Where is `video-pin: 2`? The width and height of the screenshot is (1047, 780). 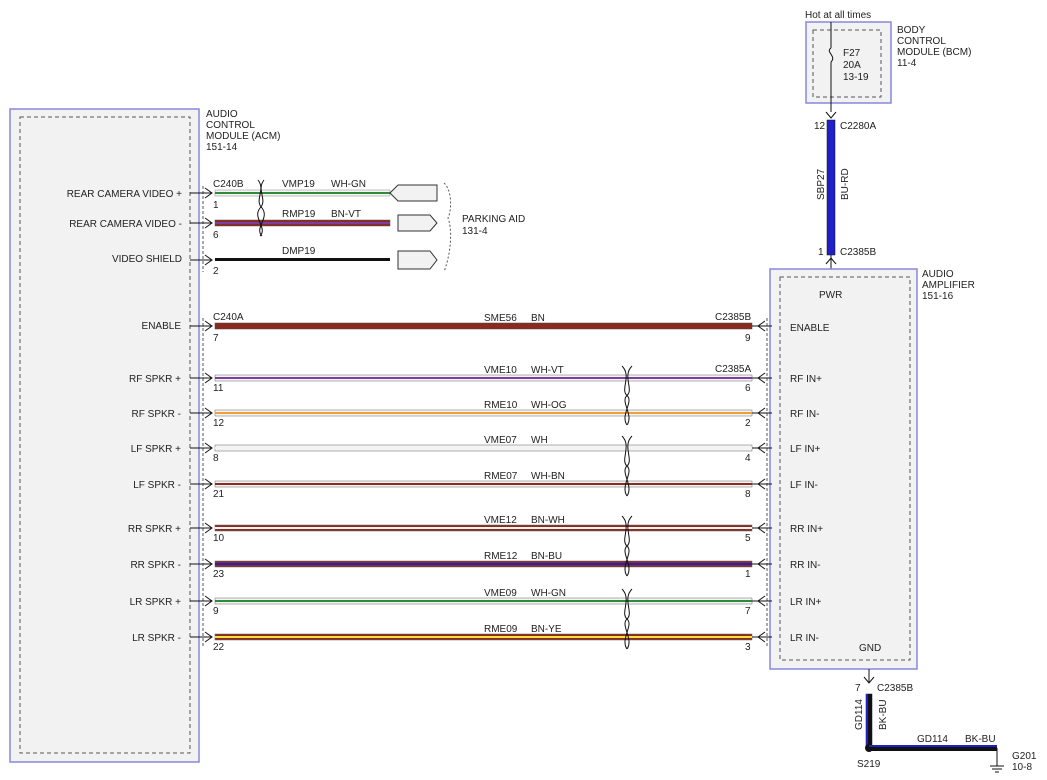 video-pin: 2 is located at coordinates (216, 271).